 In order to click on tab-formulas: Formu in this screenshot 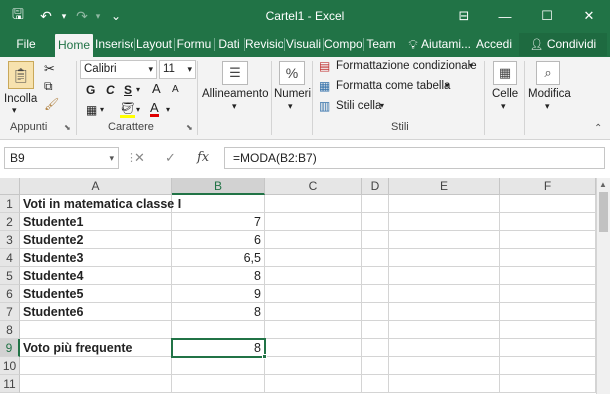, I will do `click(194, 44)`.